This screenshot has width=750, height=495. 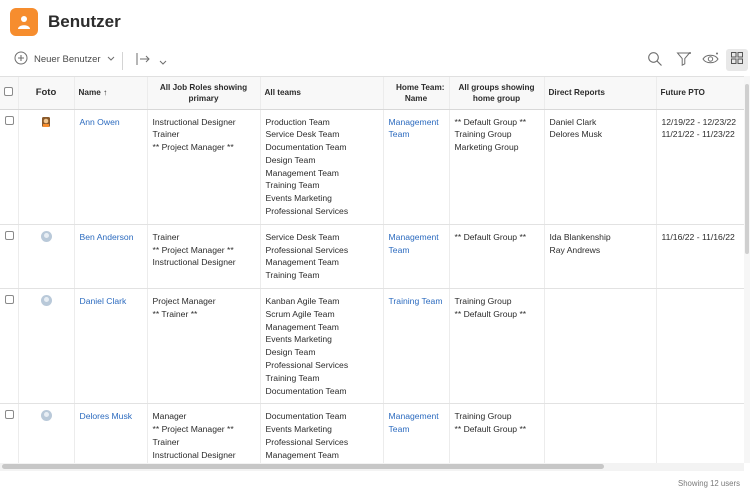 What do you see at coordinates (194, 121) in the screenshot?
I see `job-roles-cell-line: Instructional Designer` at bounding box center [194, 121].